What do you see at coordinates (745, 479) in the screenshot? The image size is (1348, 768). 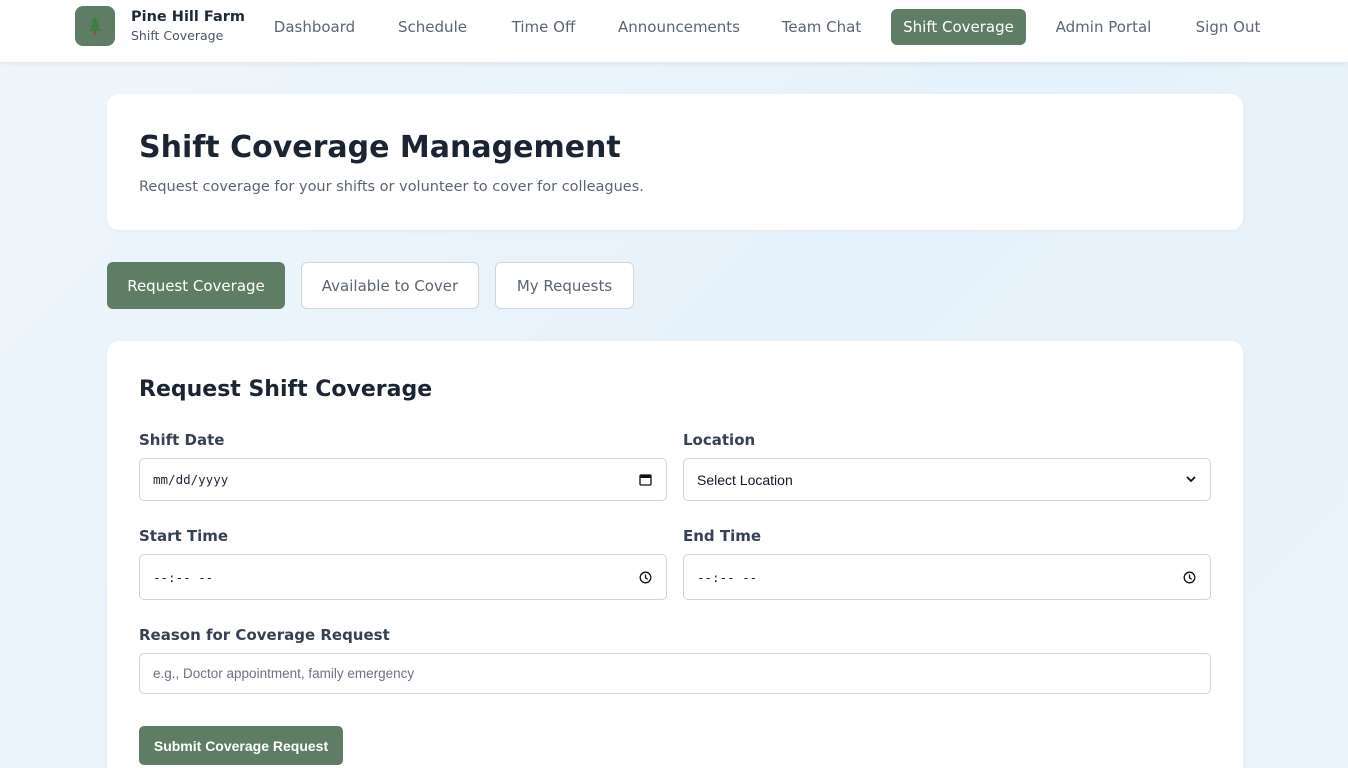 I see `location-selected-value: Select Location` at bounding box center [745, 479].